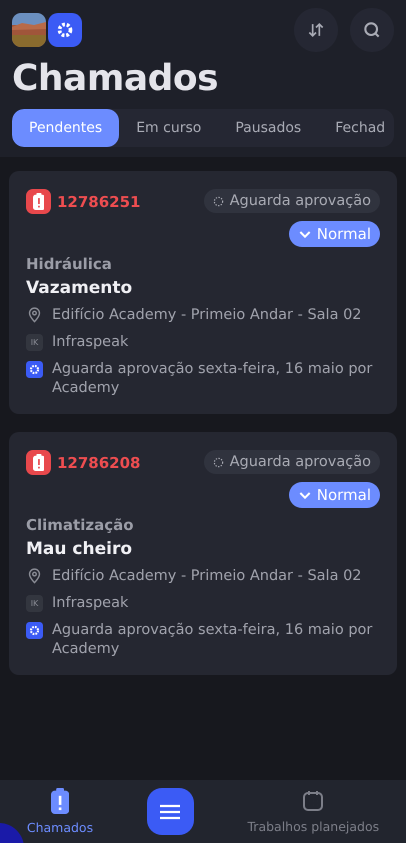 The width and height of the screenshot is (406, 843). Describe the element at coordinates (69, 264) in the screenshot. I see `ticket-category: Hidráulica` at that location.